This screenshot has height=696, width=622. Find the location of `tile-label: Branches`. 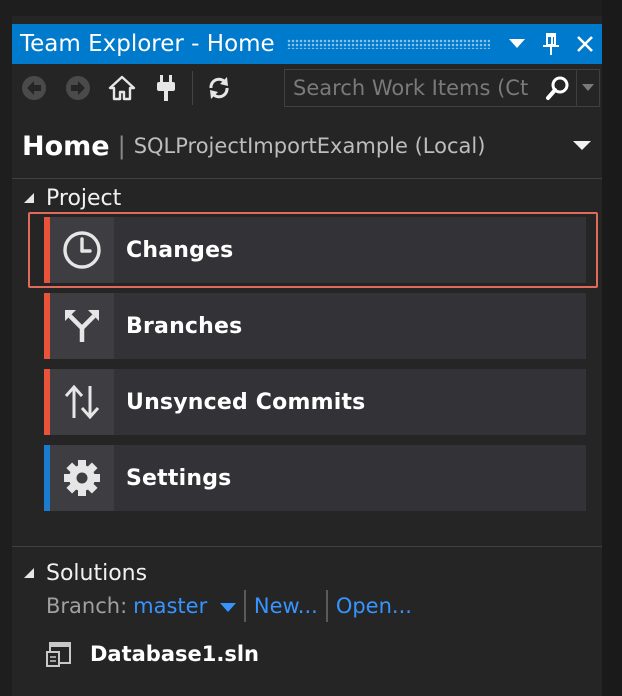

tile-label: Branches is located at coordinates (184, 326).